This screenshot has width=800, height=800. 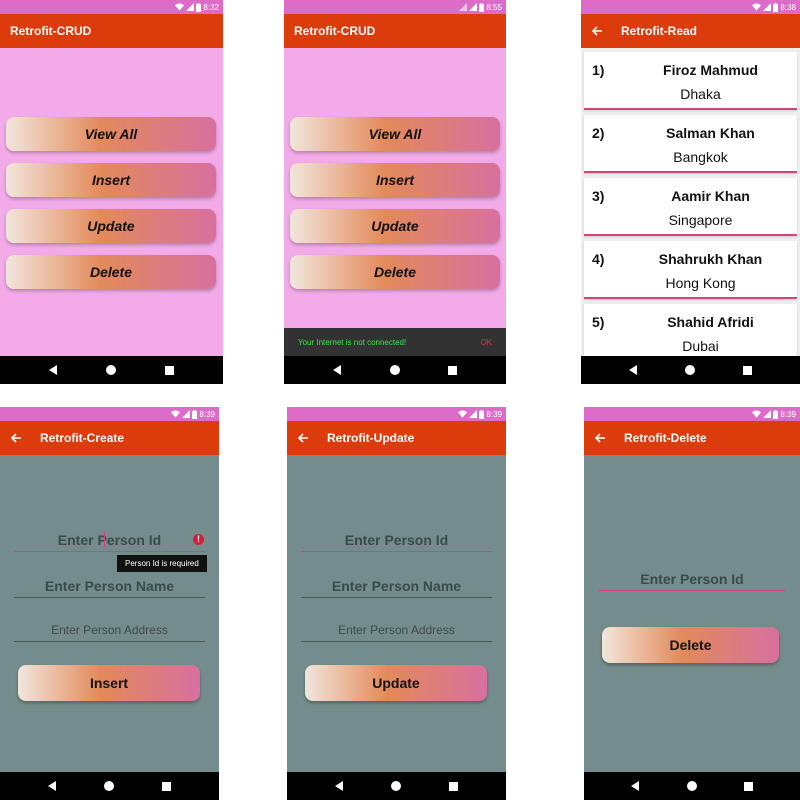 I want to click on list-item: 5) Shahid Afridi Dubai, so click(x=690, y=330).